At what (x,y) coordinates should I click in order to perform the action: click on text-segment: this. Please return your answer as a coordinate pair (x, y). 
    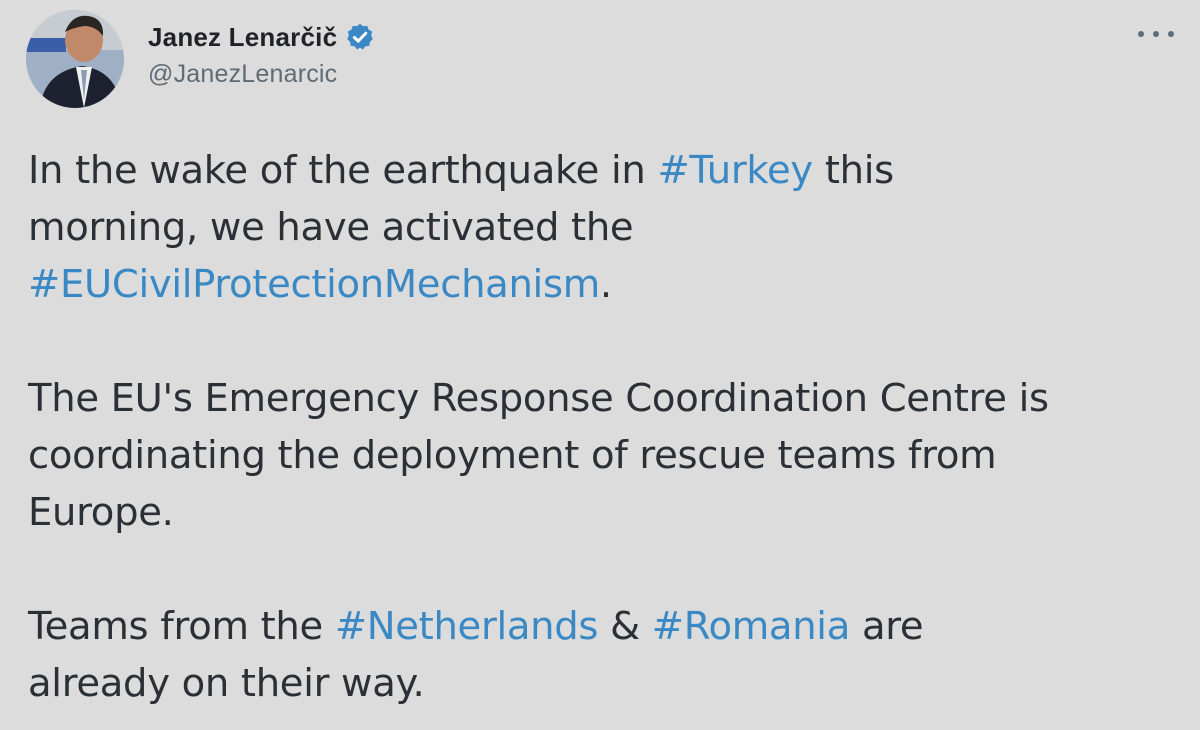
    Looking at the image, I should click on (853, 170).